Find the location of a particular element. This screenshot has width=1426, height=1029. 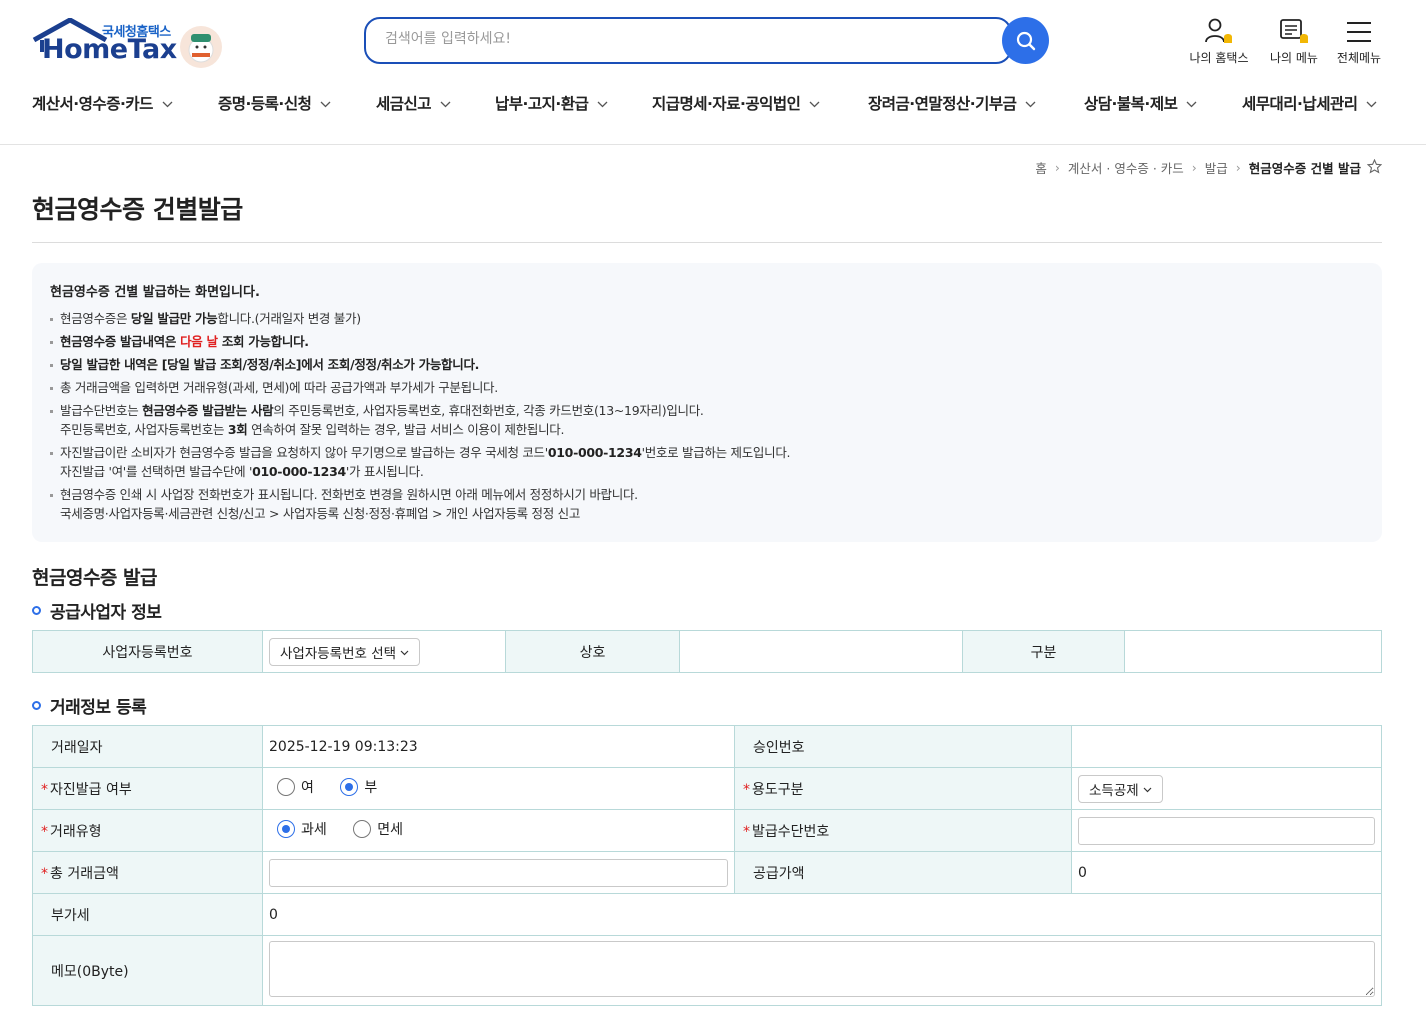

business-type-label: 구분 is located at coordinates (1043, 651).